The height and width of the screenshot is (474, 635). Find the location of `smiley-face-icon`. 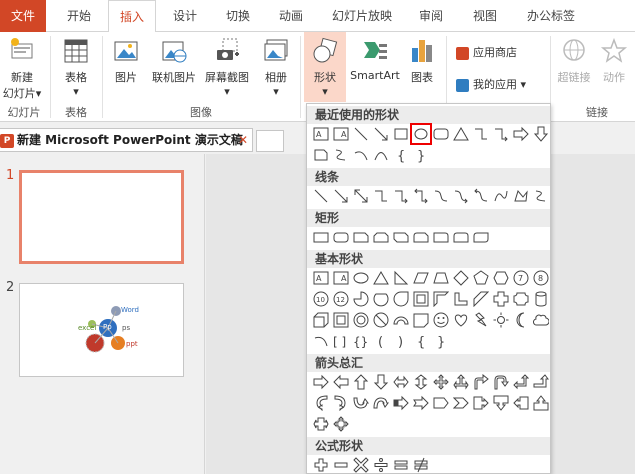

smiley-face-icon is located at coordinates (441, 320).